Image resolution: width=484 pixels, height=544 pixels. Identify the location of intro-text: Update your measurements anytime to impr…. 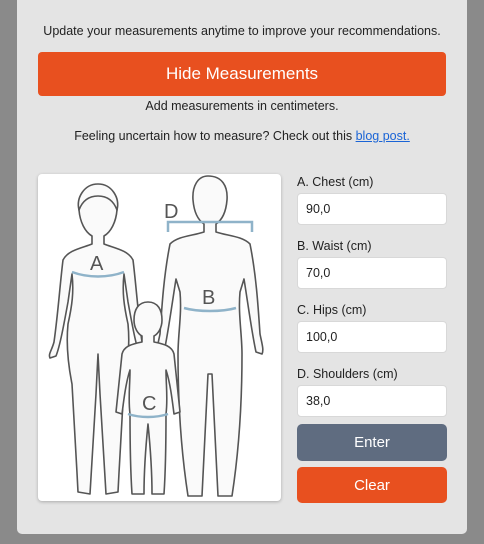
(242, 31).